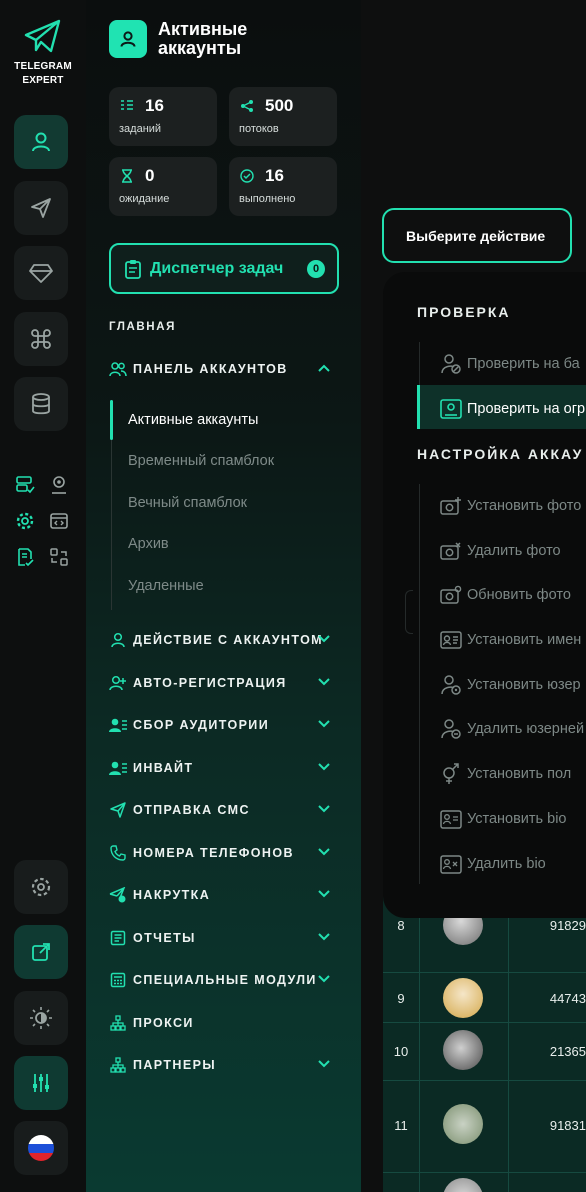  Describe the element at coordinates (25, 485) in the screenshot. I see `server-check-icon` at that location.